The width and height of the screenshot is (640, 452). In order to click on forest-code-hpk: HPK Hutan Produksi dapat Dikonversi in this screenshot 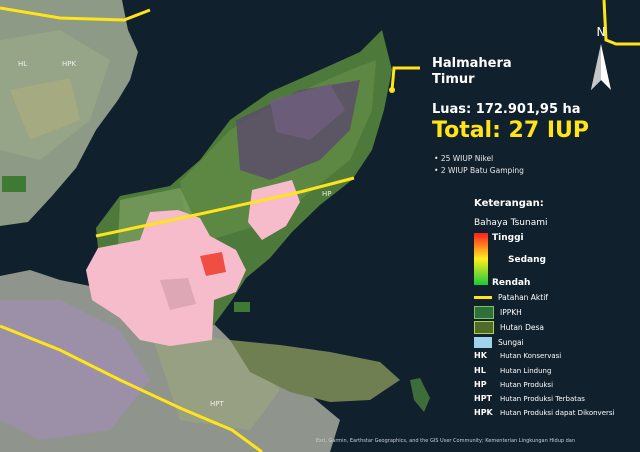, I will do `click(544, 412)`.